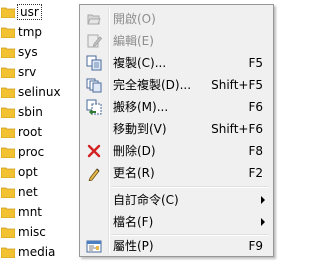 This screenshot has height=262, width=320. What do you see at coordinates (176, 107) in the screenshot?
I see `menu-item-move: 搬移(M)... F6` at bounding box center [176, 107].